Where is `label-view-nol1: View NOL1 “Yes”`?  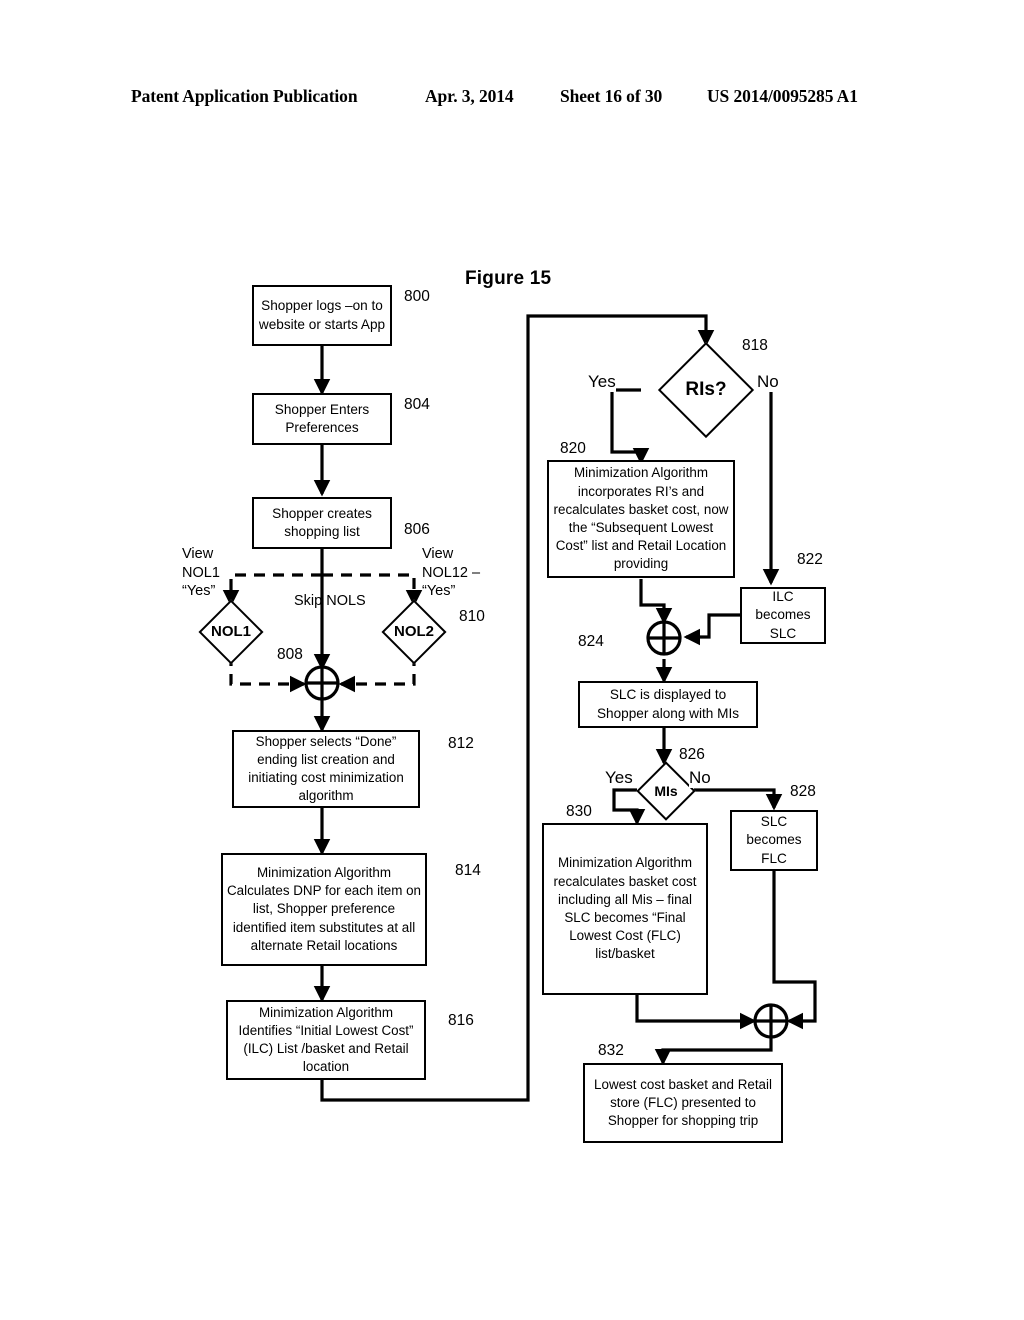 label-view-nol1: View NOL1 “Yes” is located at coordinates (201, 573).